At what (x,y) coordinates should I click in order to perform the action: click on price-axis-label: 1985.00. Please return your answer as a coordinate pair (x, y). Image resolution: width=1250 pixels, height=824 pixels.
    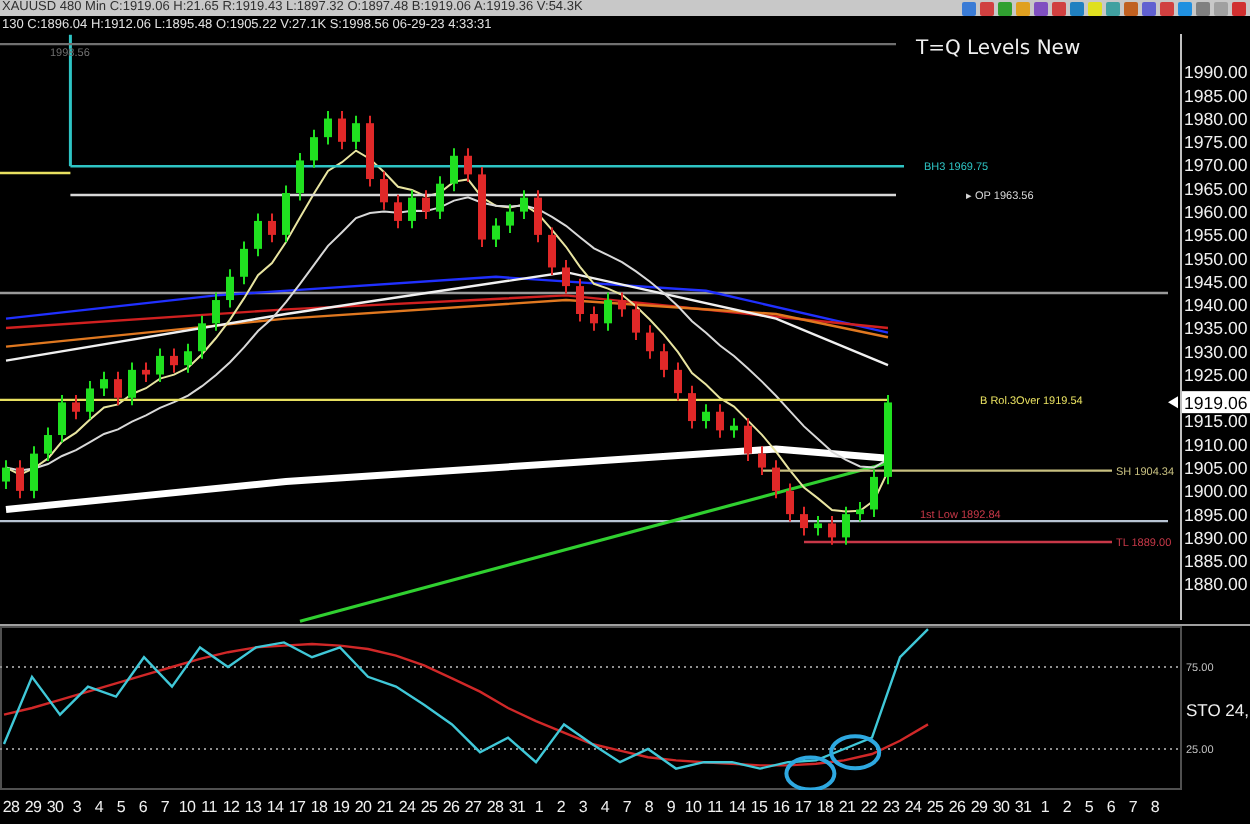
    Looking at the image, I should click on (1216, 95).